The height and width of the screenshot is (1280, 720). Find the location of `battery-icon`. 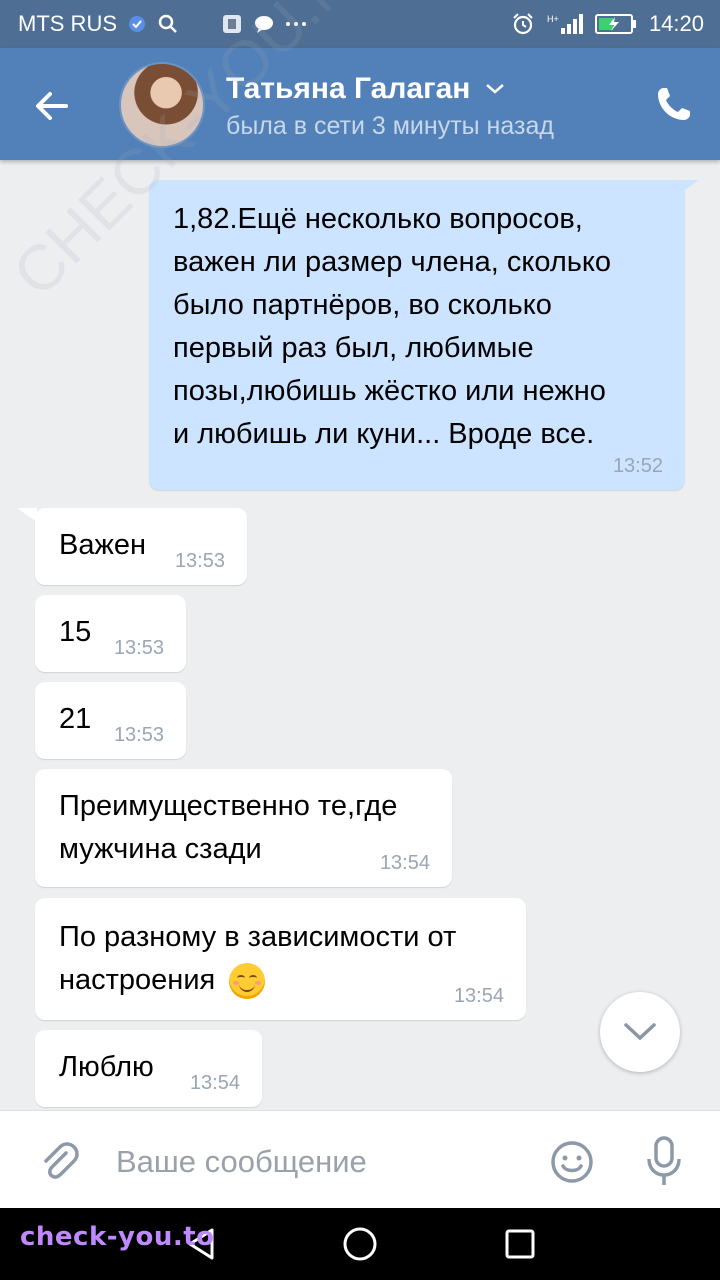

battery-icon is located at coordinates (615, 24).